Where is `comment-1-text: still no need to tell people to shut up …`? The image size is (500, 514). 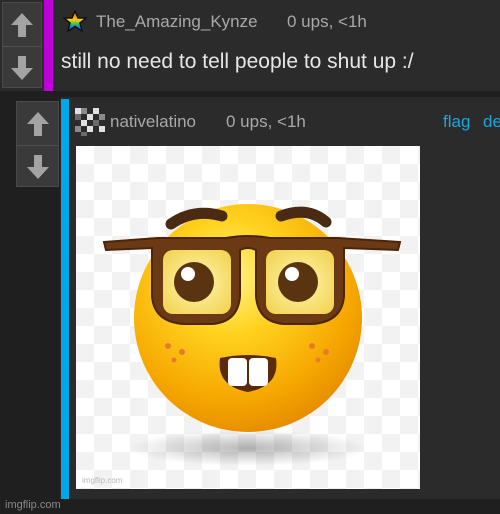 comment-1-text: still no need to tell people to shut up … is located at coordinates (237, 61).